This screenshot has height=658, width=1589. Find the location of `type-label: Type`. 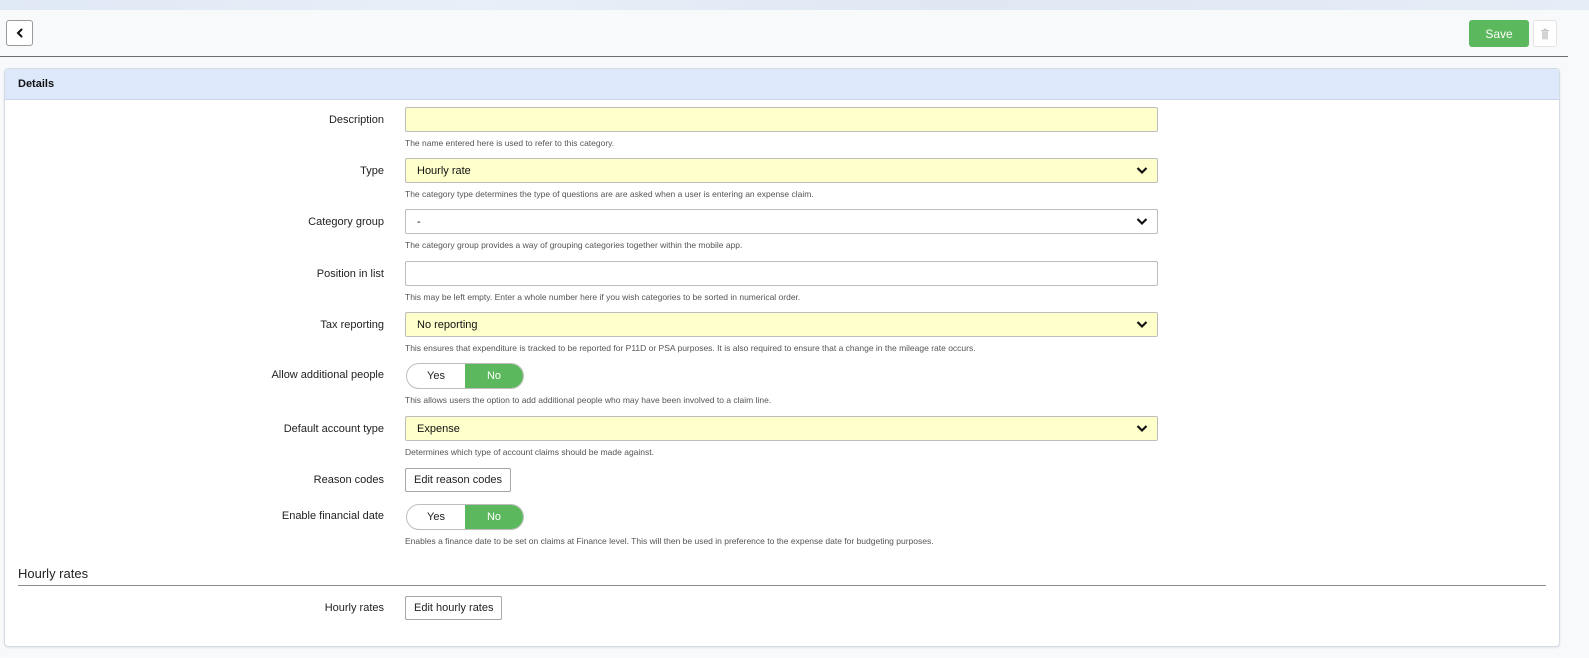

type-label: Type is located at coordinates (372, 171).